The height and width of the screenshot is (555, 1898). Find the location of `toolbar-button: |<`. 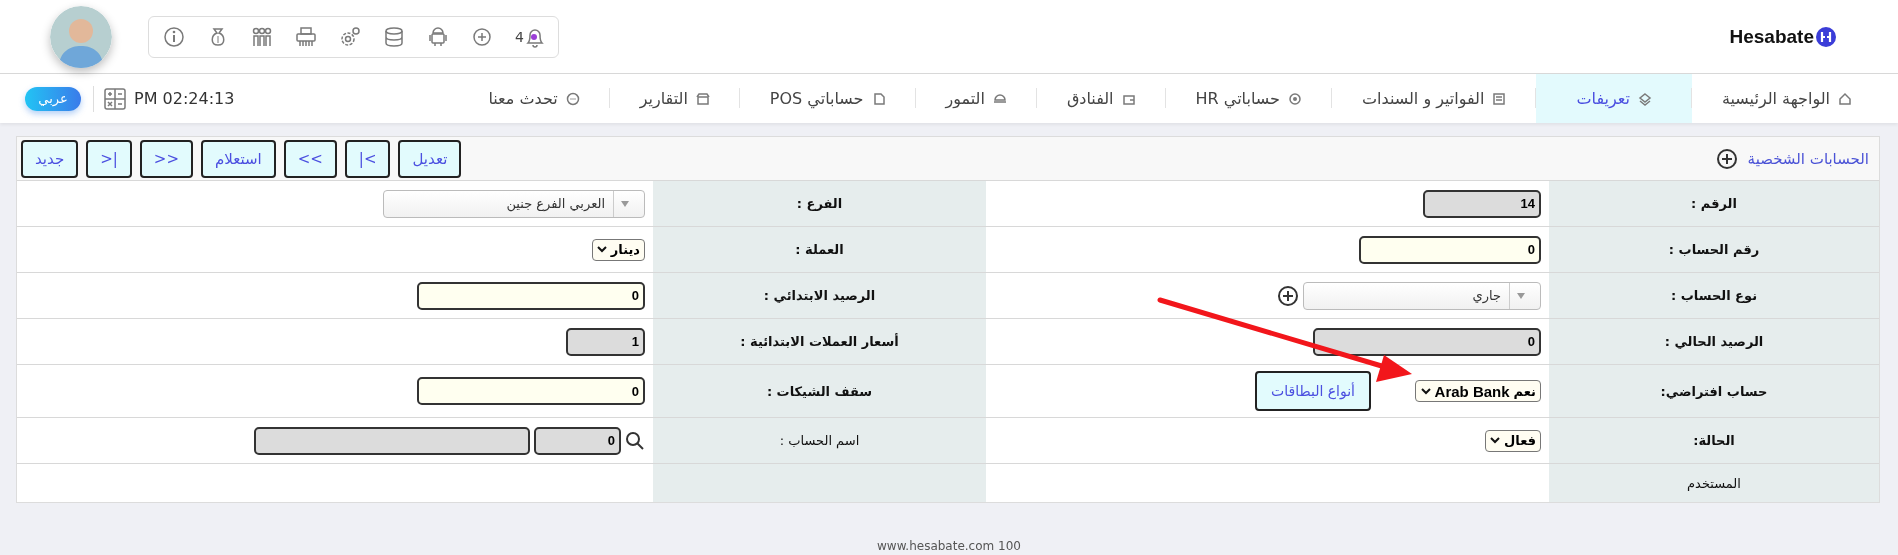

toolbar-button: |< is located at coordinates (367, 158).